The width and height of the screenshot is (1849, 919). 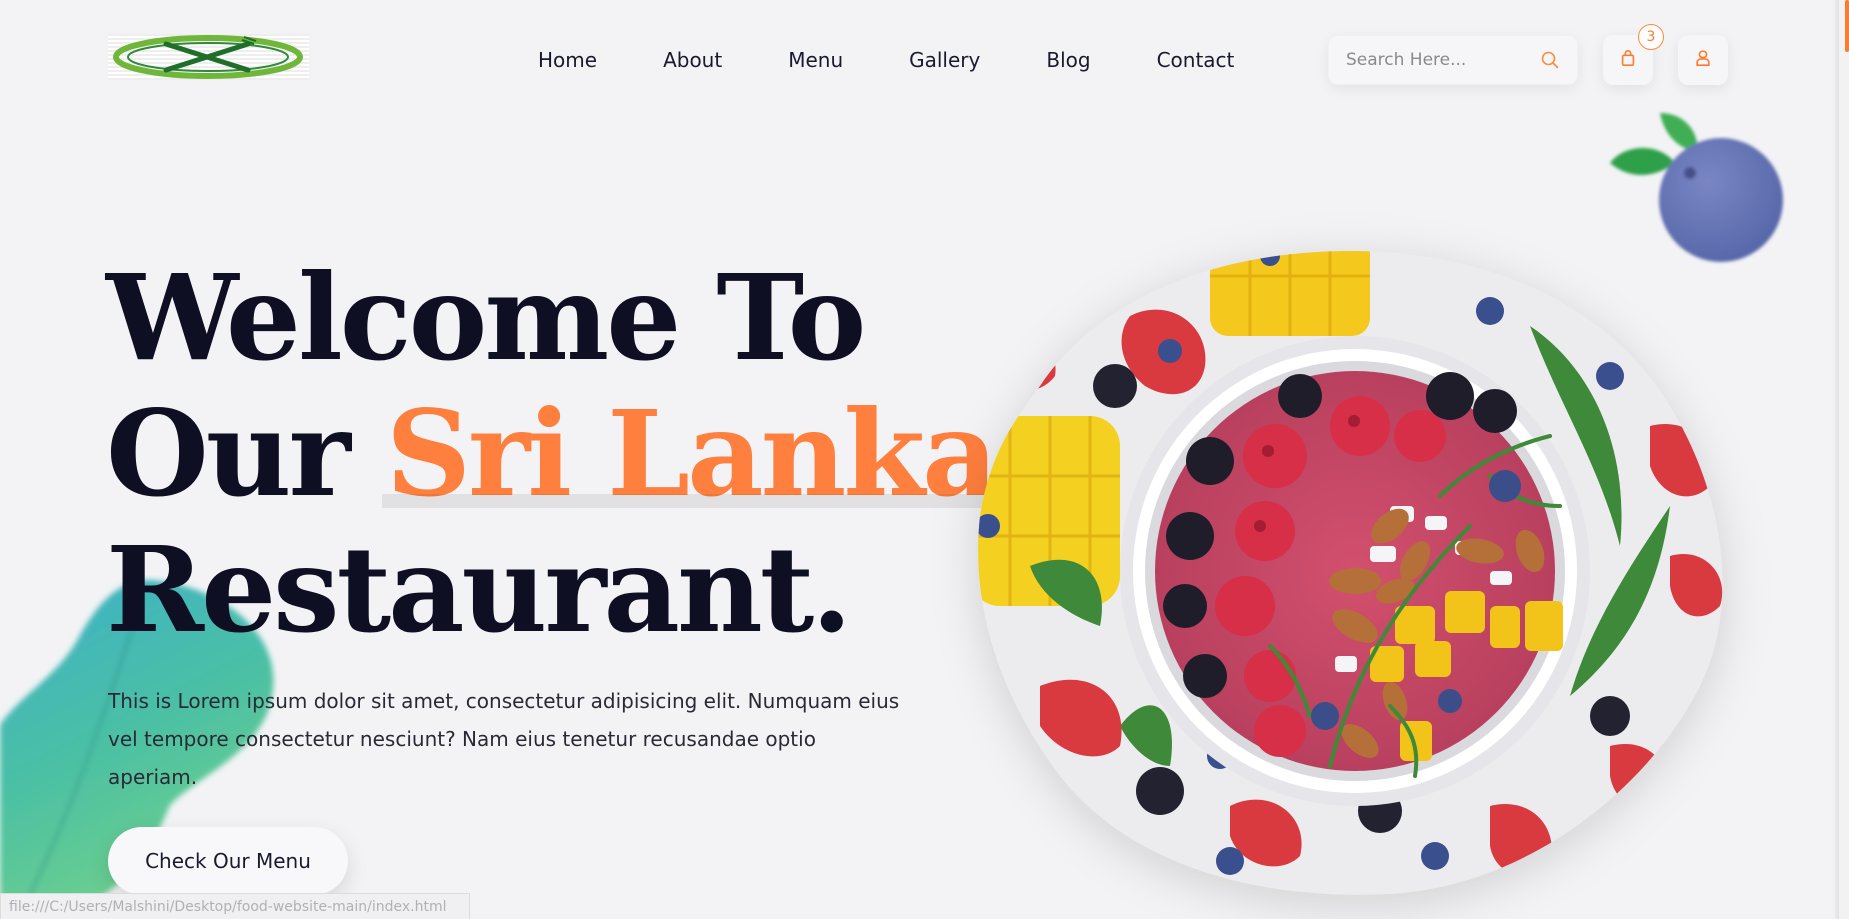 What do you see at coordinates (228, 453) in the screenshot?
I see `hero-title-prefix: Our` at bounding box center [228, 453].